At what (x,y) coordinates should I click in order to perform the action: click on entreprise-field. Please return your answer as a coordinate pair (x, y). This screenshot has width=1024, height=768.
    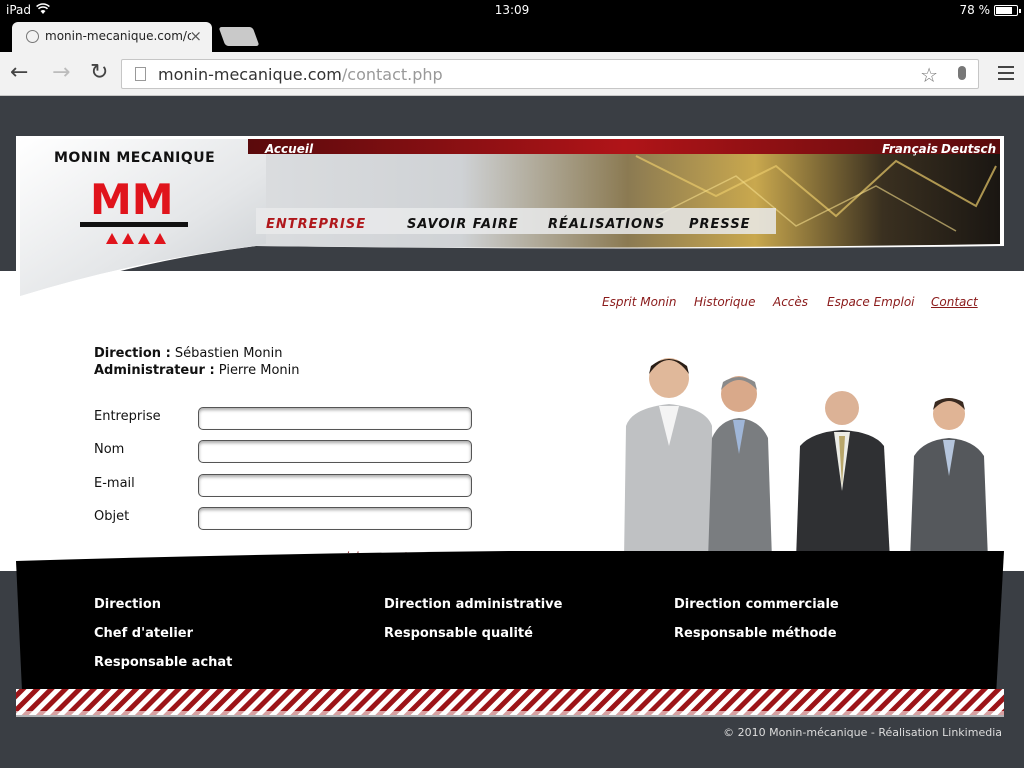
    Looking at the image, I should click on (335, 418).